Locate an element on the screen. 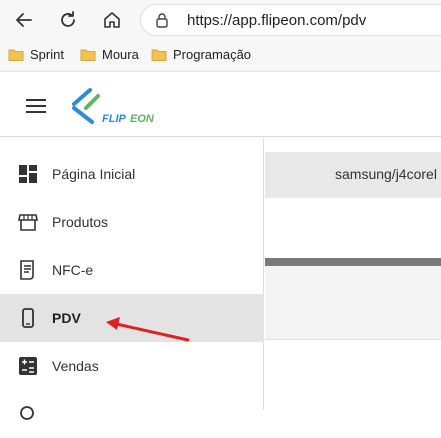 This screenshot has height=438, width=441. browser-toolbar: https://app.flipeon.com/pdv is located at coordinates (220, 20).